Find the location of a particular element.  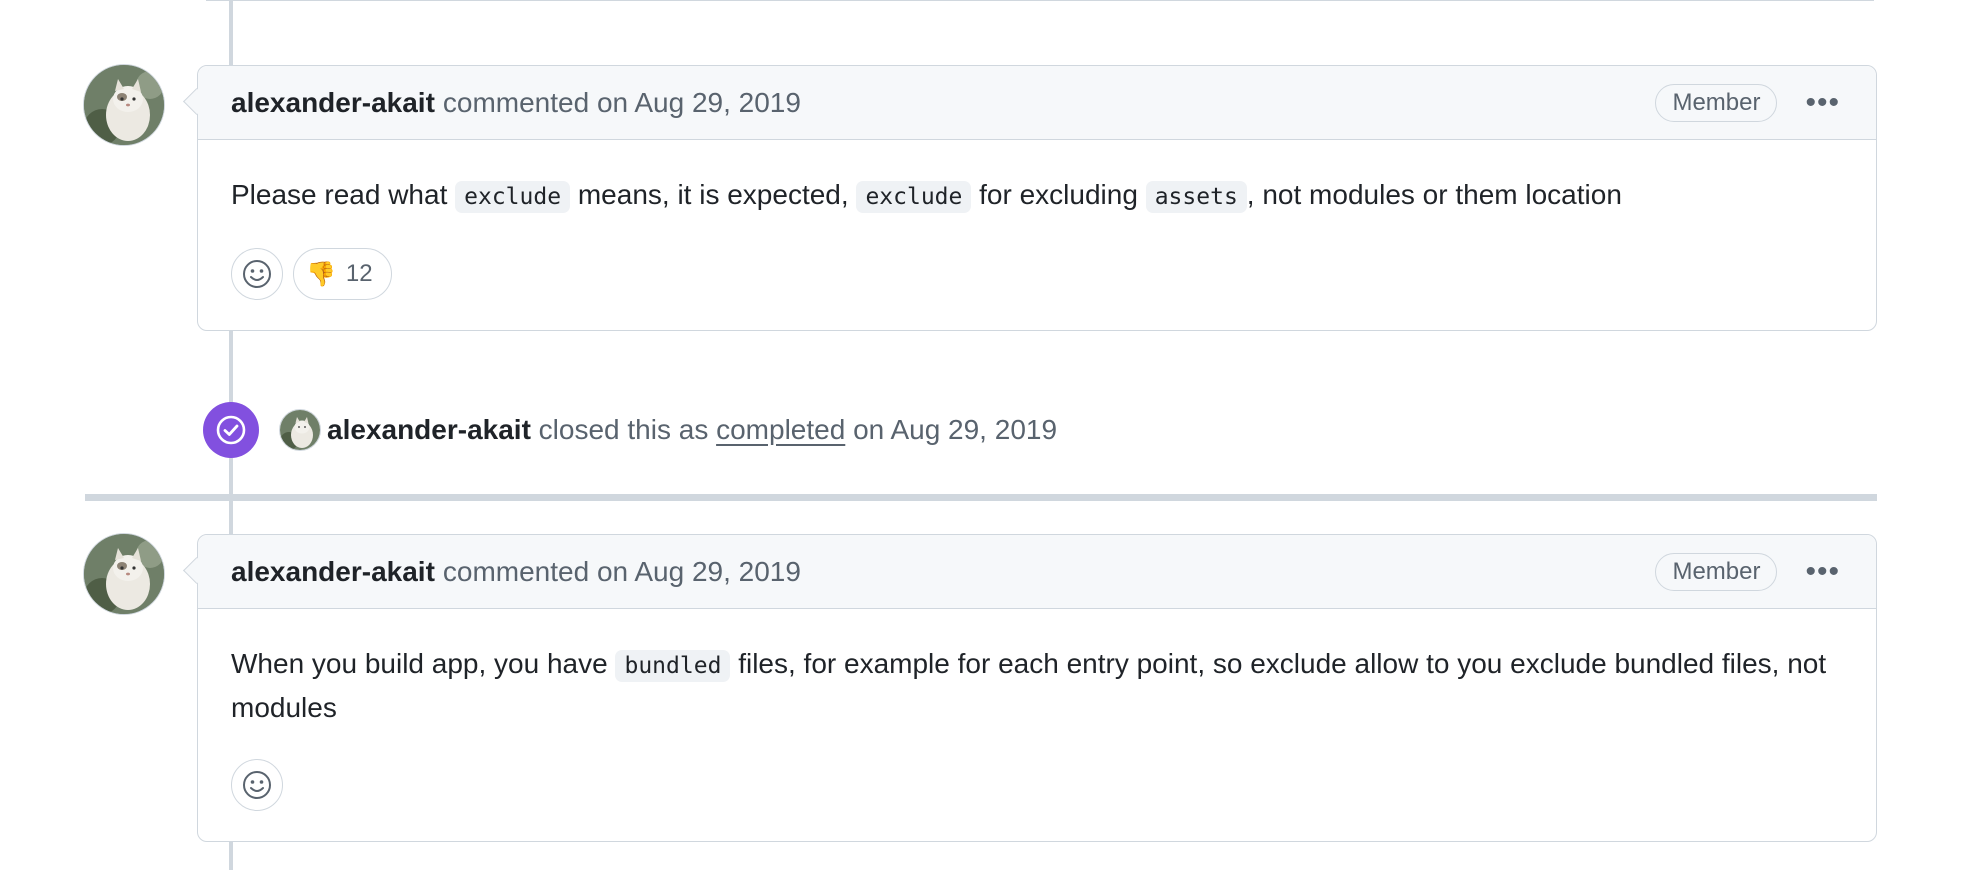

top-divider is located at coordinates (1040, 0).